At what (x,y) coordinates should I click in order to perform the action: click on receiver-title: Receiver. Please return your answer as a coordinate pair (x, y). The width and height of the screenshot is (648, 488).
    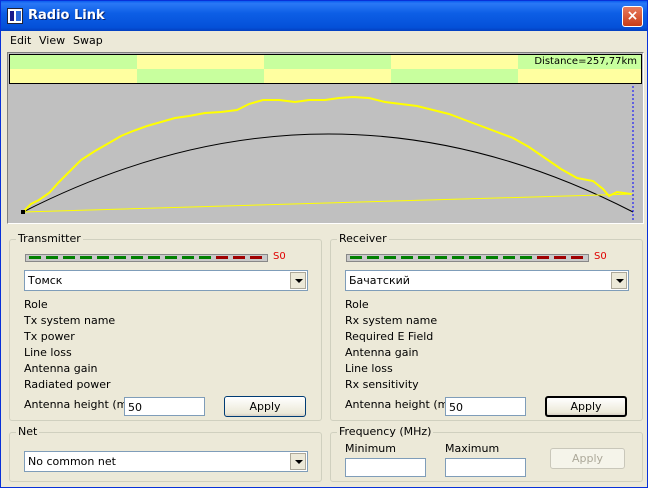
    Looking at the image, I should click on (363, 238).